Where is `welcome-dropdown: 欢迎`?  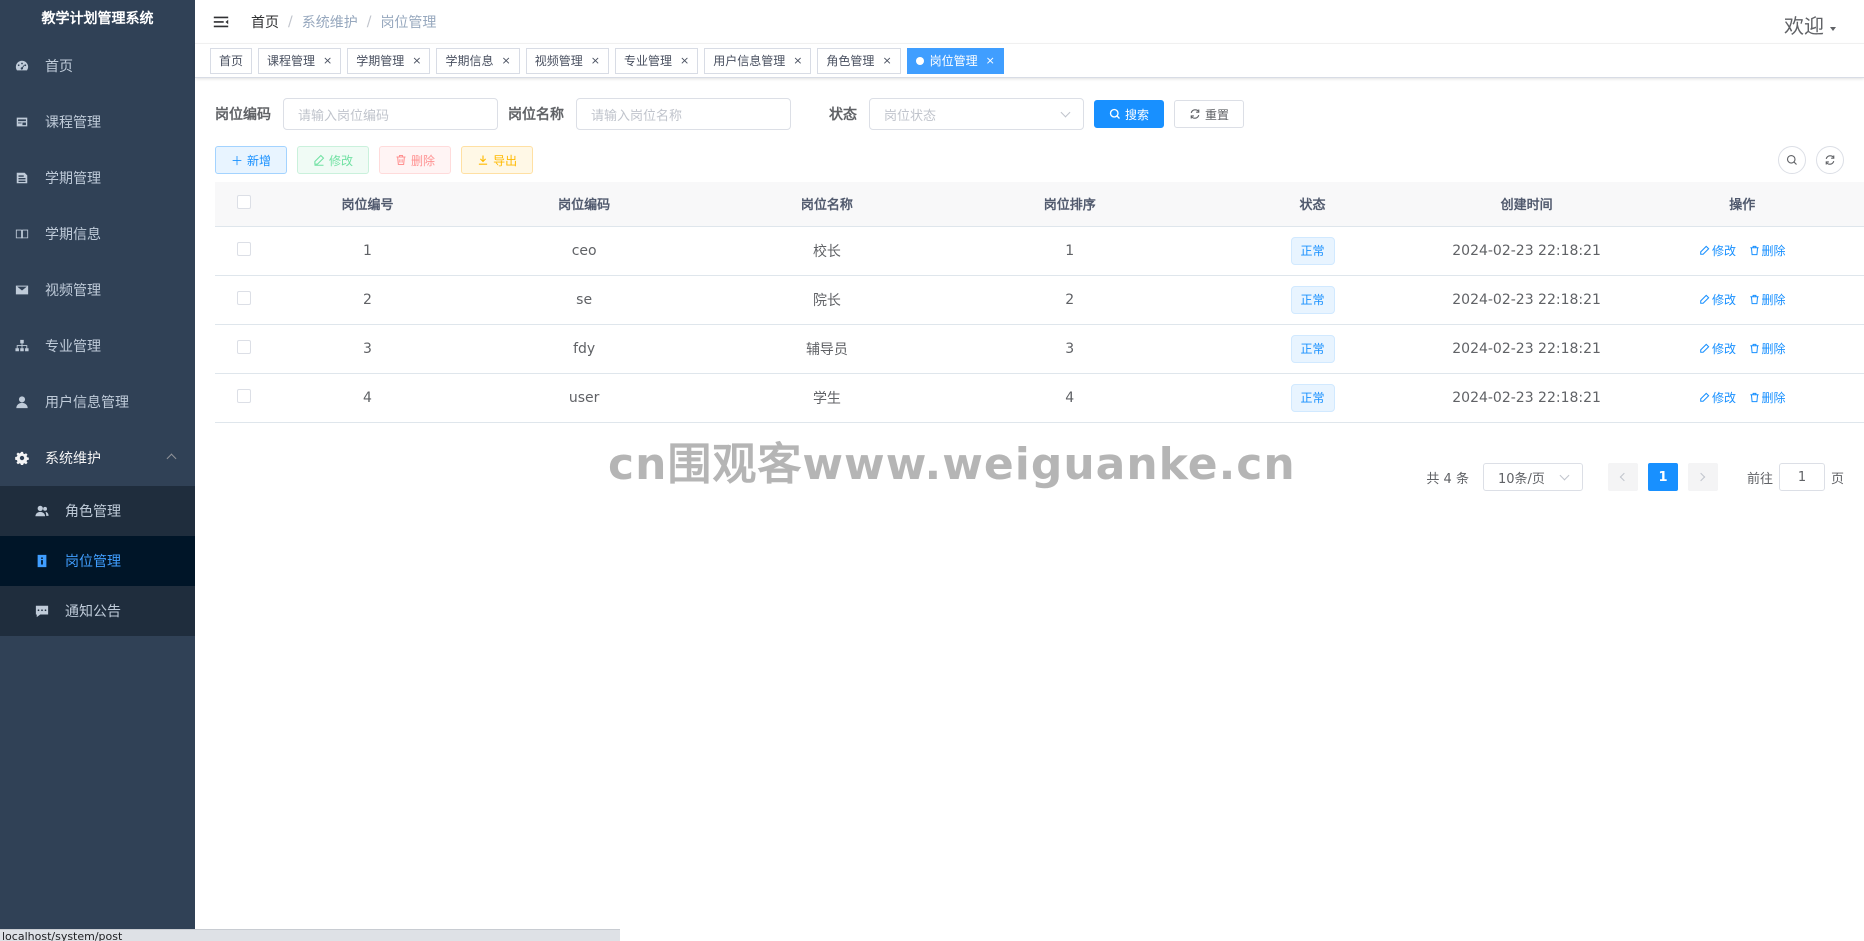 welcome-dropdown: 欢迎 is located at coordinates (1810, 24).